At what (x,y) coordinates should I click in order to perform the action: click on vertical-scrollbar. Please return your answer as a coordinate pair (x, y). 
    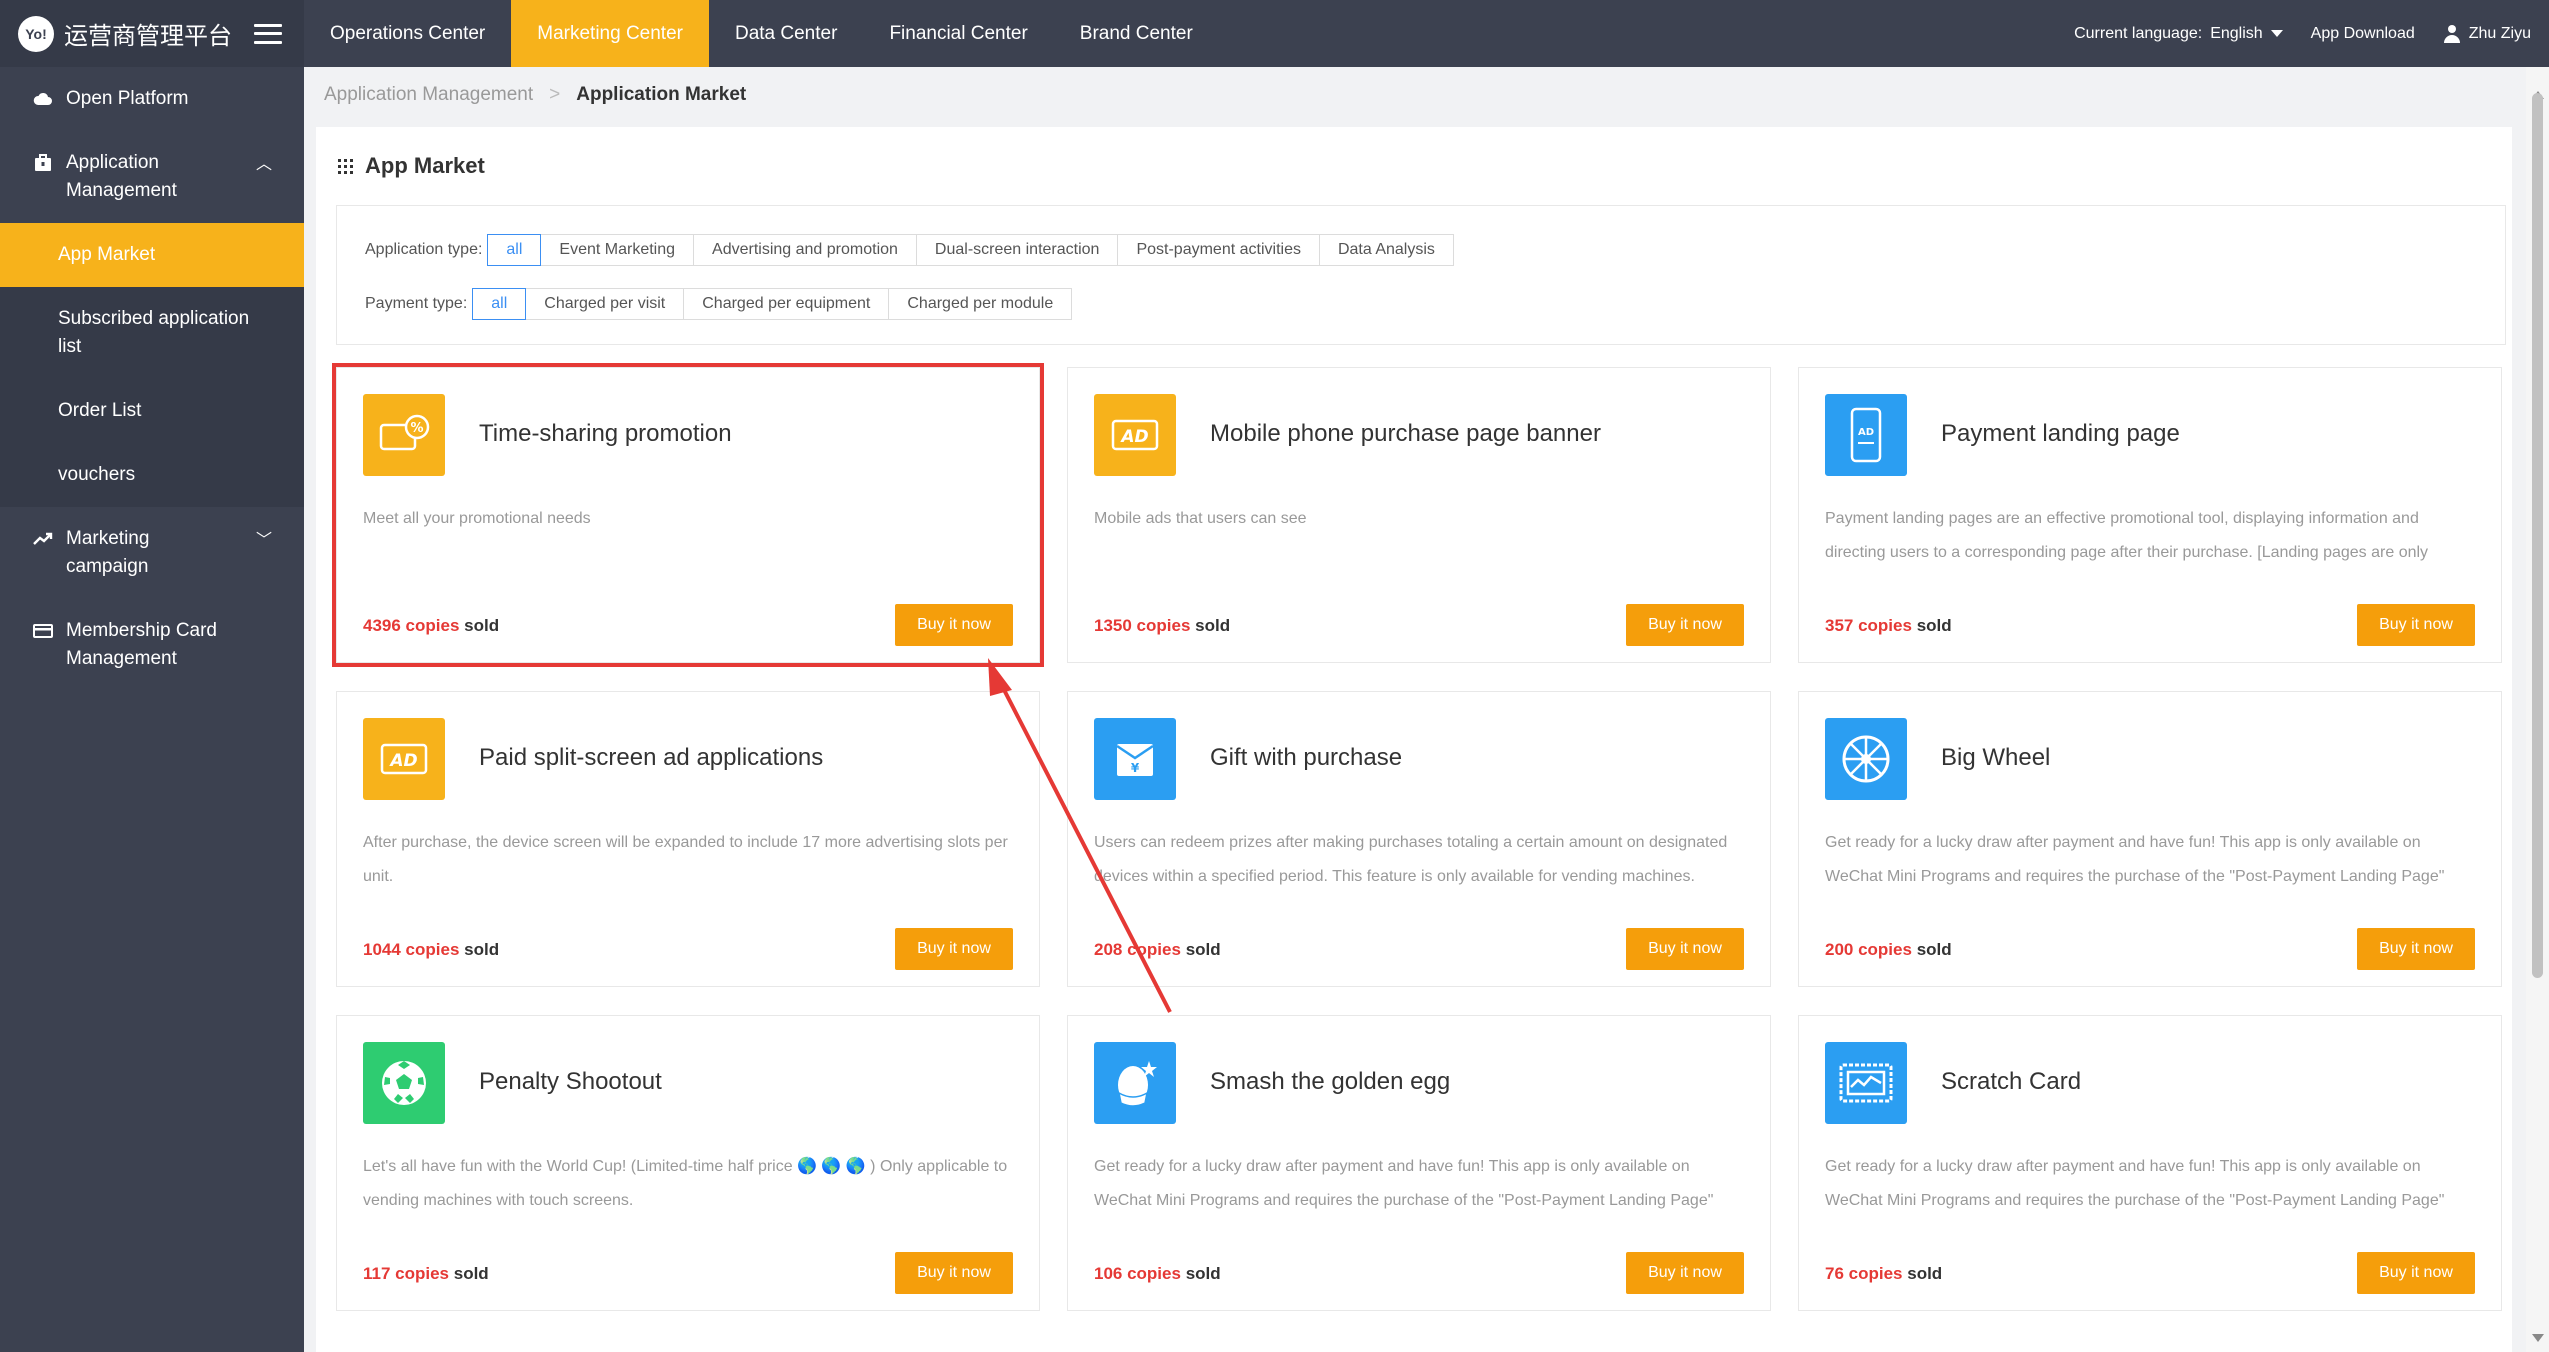
    Looking at the image, I should click on (2537, 709).